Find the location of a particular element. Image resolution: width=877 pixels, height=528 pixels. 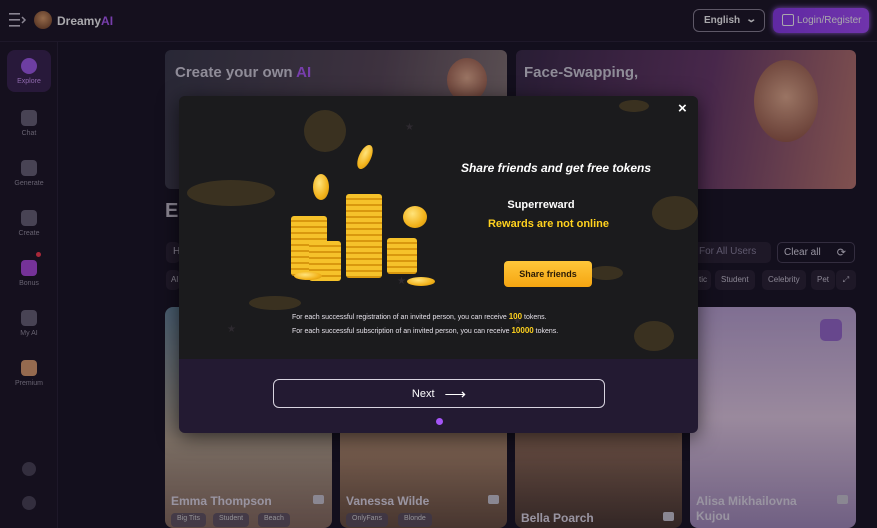

reward-status: Rewards are not online is located at coordinates (548, 224).